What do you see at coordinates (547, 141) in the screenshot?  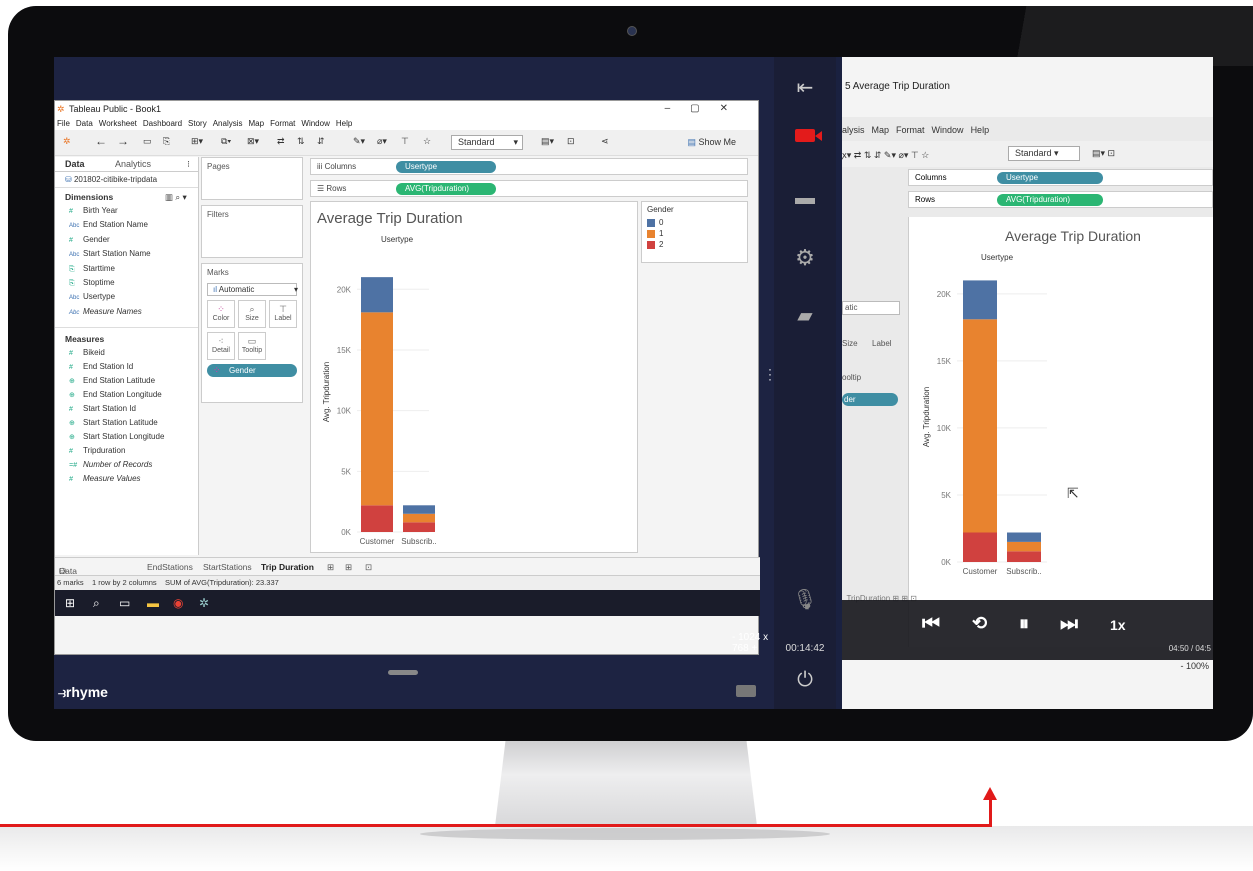 I see `cards-icon: ▤▾` at bounding box center [547, 141].